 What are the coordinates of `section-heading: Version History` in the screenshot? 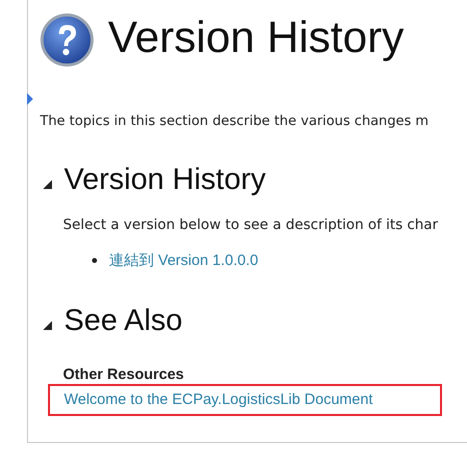 It's located at (165, 180).